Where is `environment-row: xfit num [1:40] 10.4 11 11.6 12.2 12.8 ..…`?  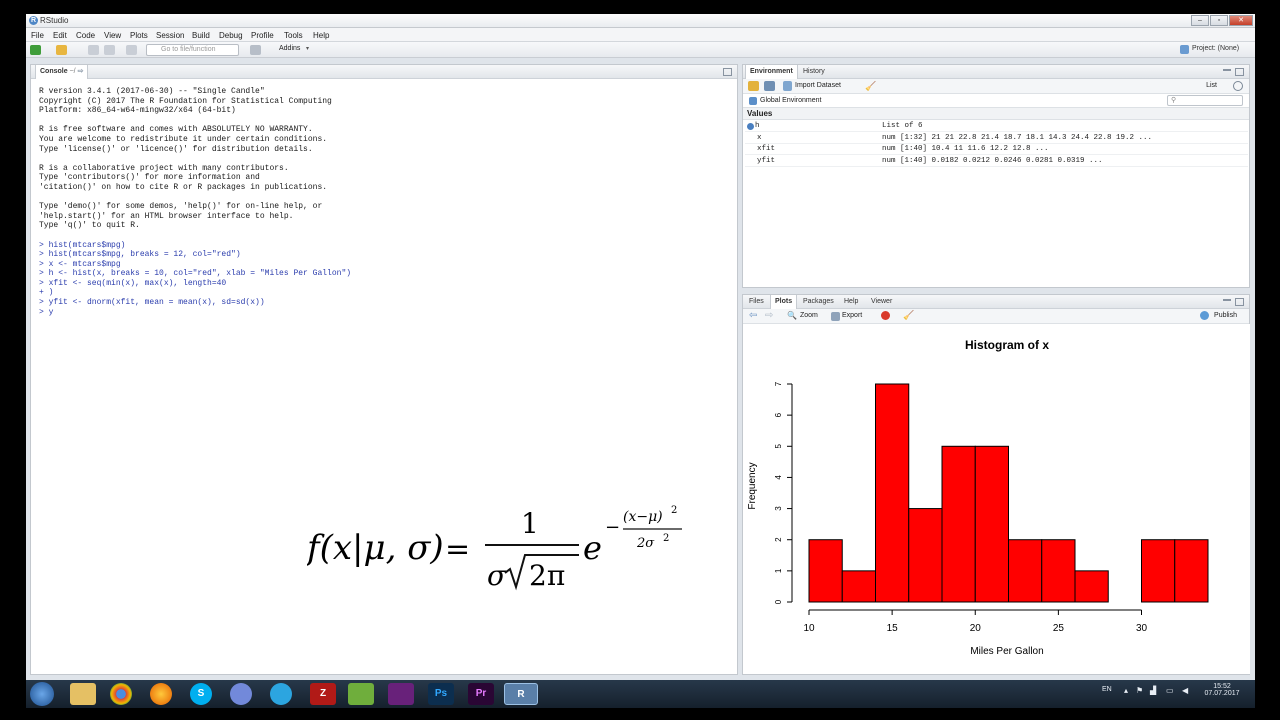
environment-row: xfit num [1:40] 10.4 11 11.6 12.2 12.8 ..… is located at coordinates (996, 149).